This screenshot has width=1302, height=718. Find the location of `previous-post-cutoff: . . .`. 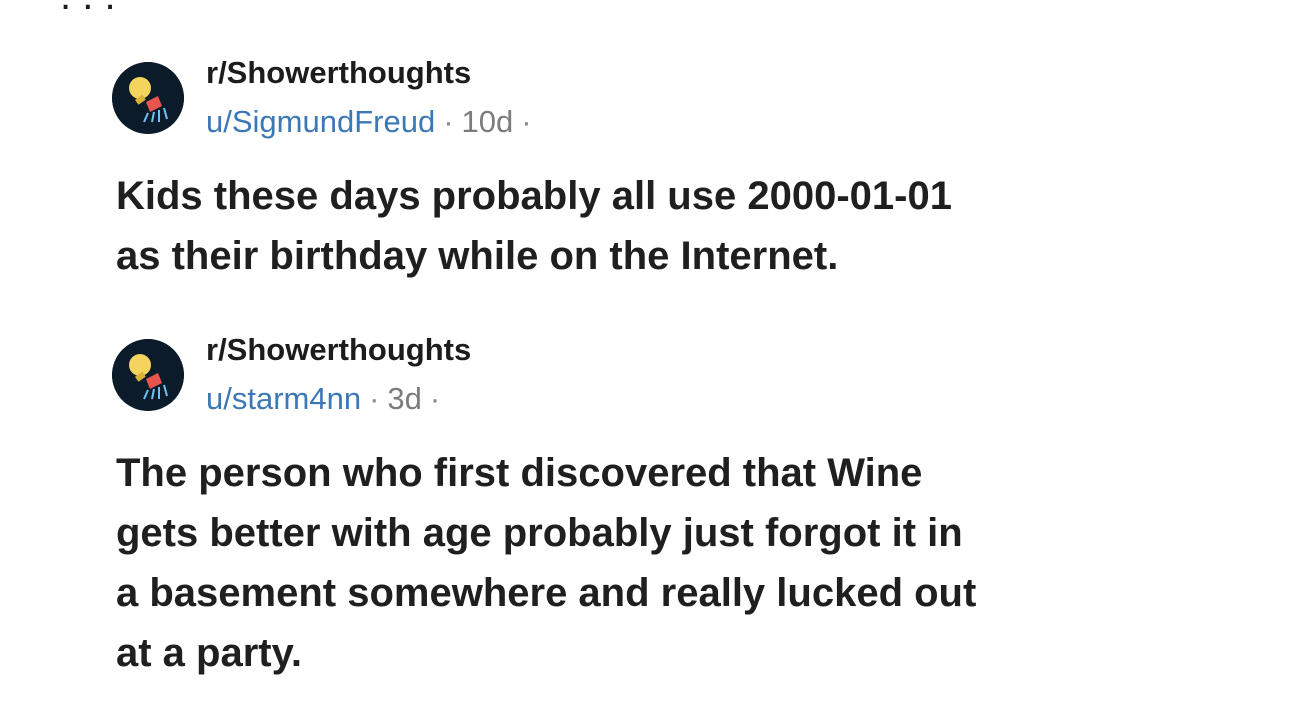

previous-post-cutoff: . . . is located at coordinates (651, 5).